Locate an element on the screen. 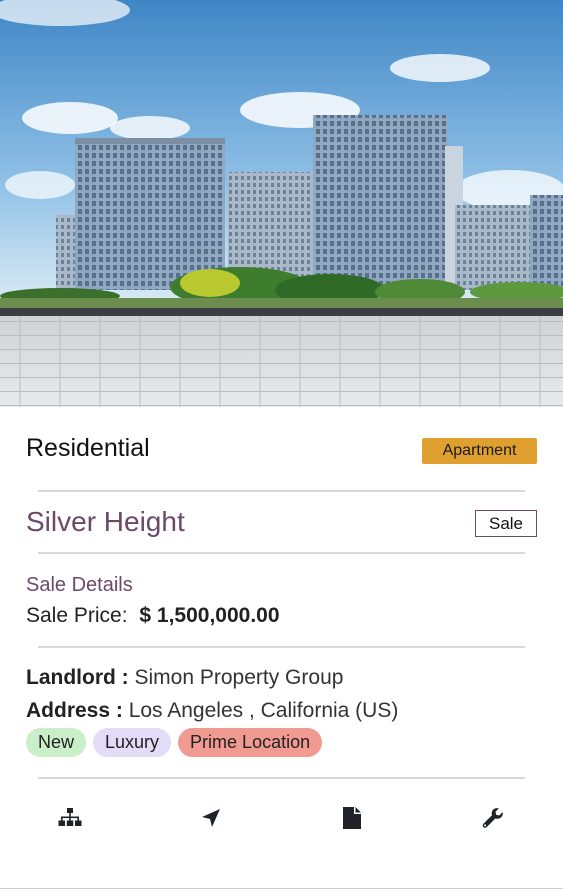  maintenance-button is located at coordinates (493, 818).